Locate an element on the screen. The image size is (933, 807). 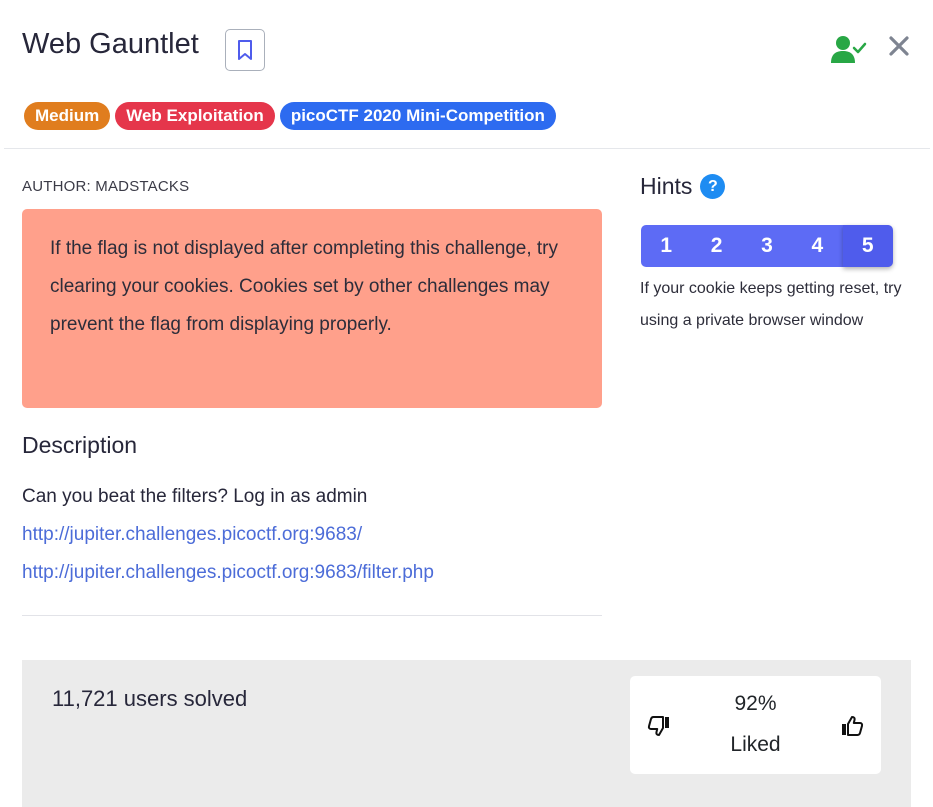
event-badge: picoCTF 2020 Mini-Competition is located at coordinates (417, 116).